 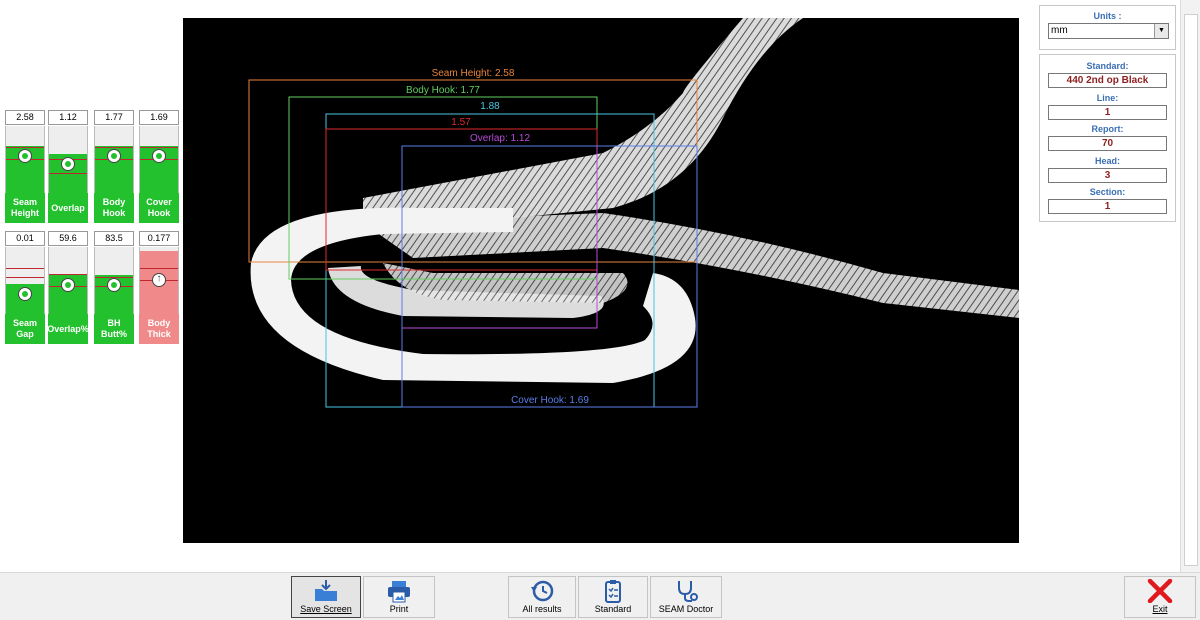 What do you see at coordinates (68, 238) in the screenshot?
I see `gauge-value: 59.6` at bounding box center [68, 238].